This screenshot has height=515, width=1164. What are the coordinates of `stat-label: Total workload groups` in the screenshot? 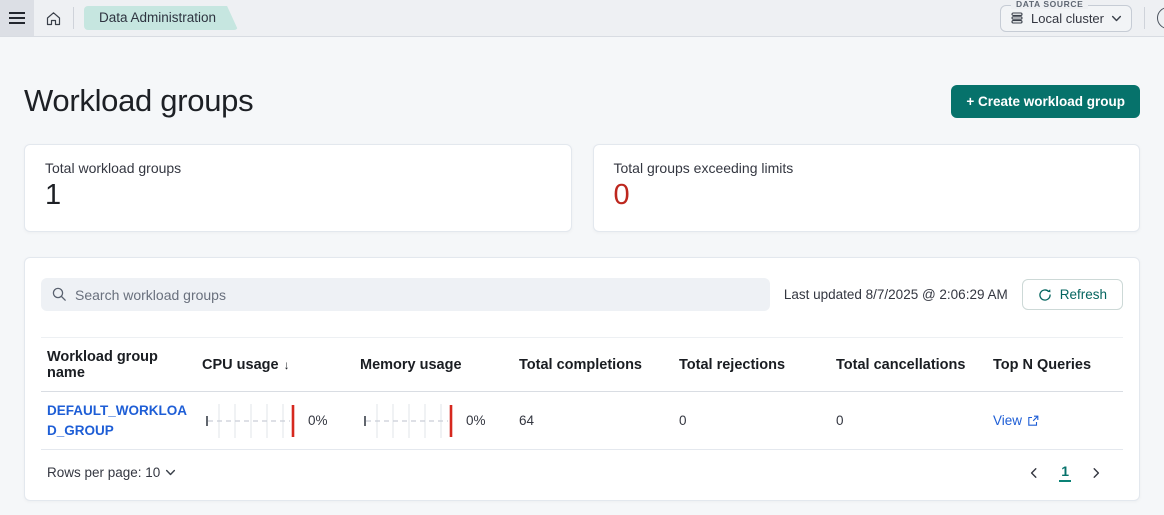 It's located at (113, 168).